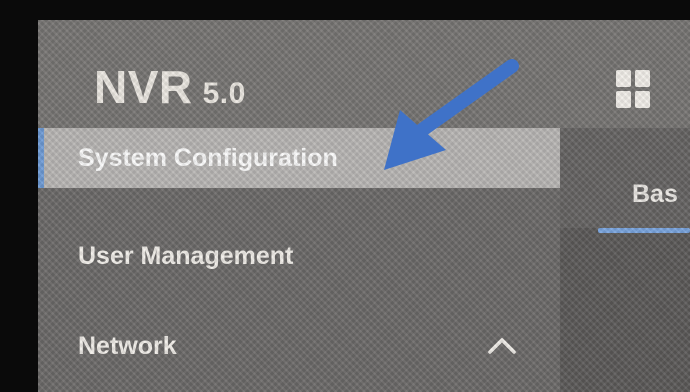 The width and height of the screenshot is (690, 392). I want to click on tab-basic: Bas, so click(655, 194).